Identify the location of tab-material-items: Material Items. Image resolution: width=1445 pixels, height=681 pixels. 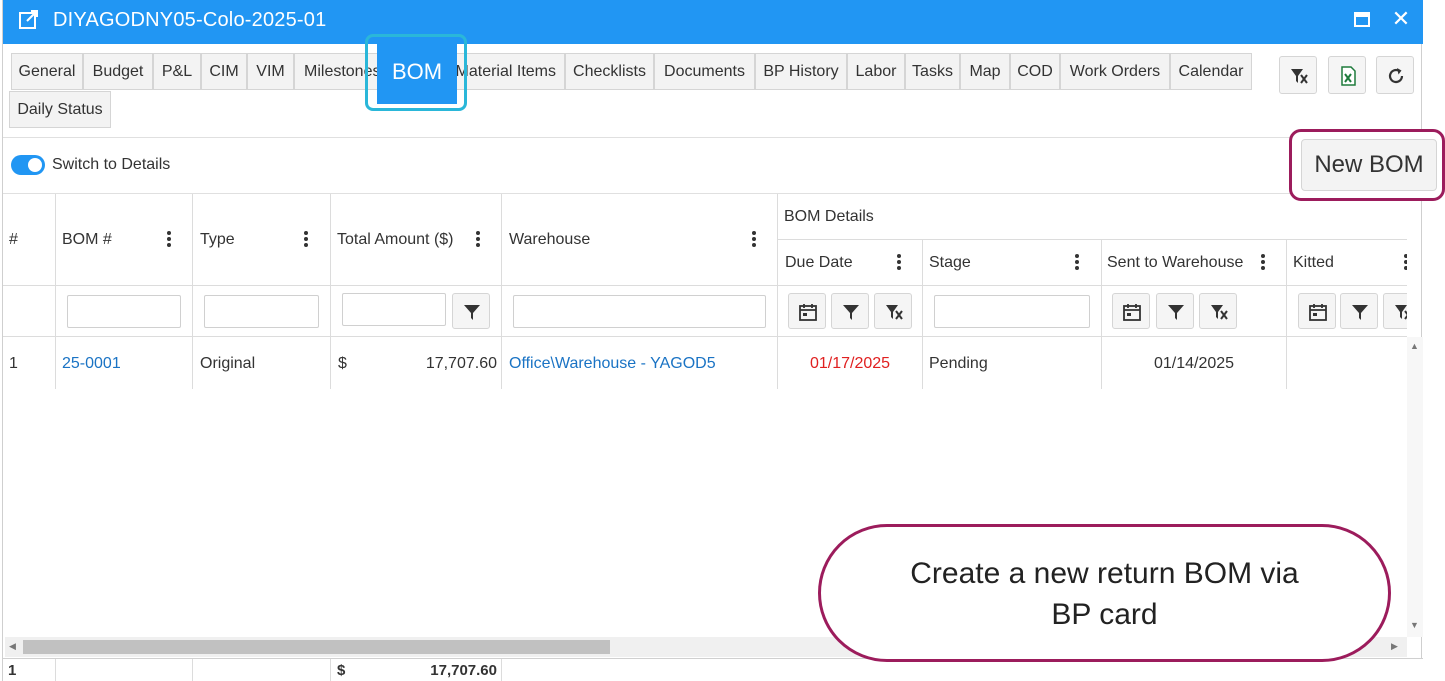
(508, 71).